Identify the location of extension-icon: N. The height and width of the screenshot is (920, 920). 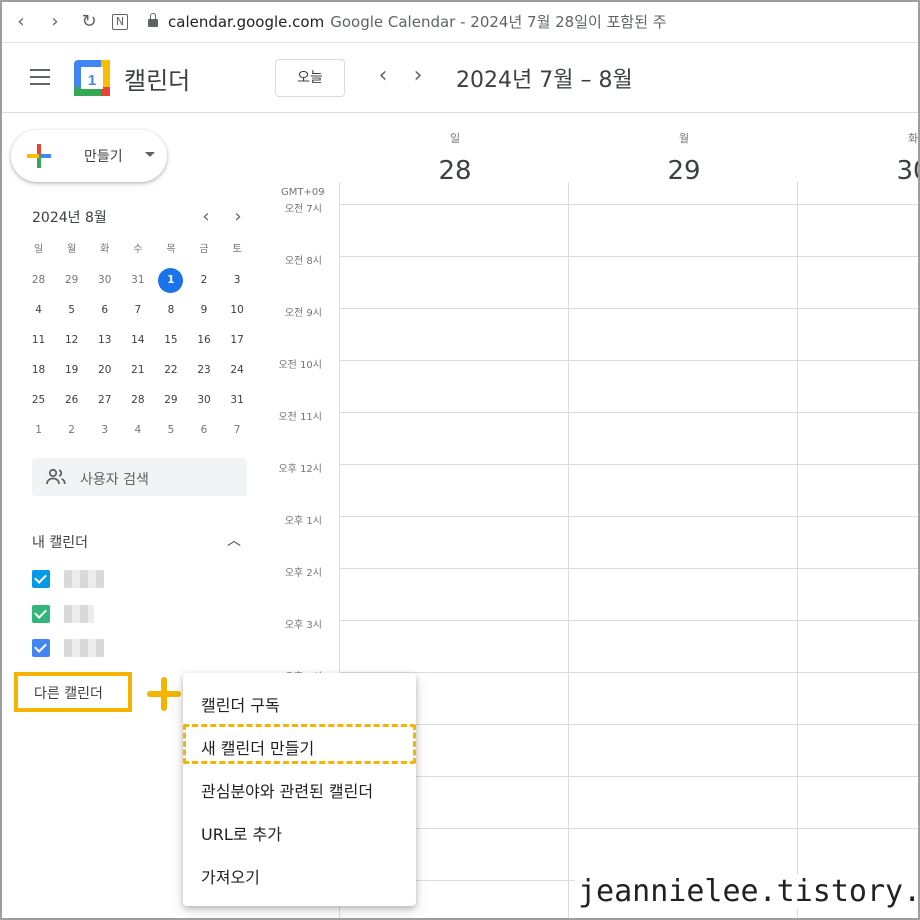
(120, 22).